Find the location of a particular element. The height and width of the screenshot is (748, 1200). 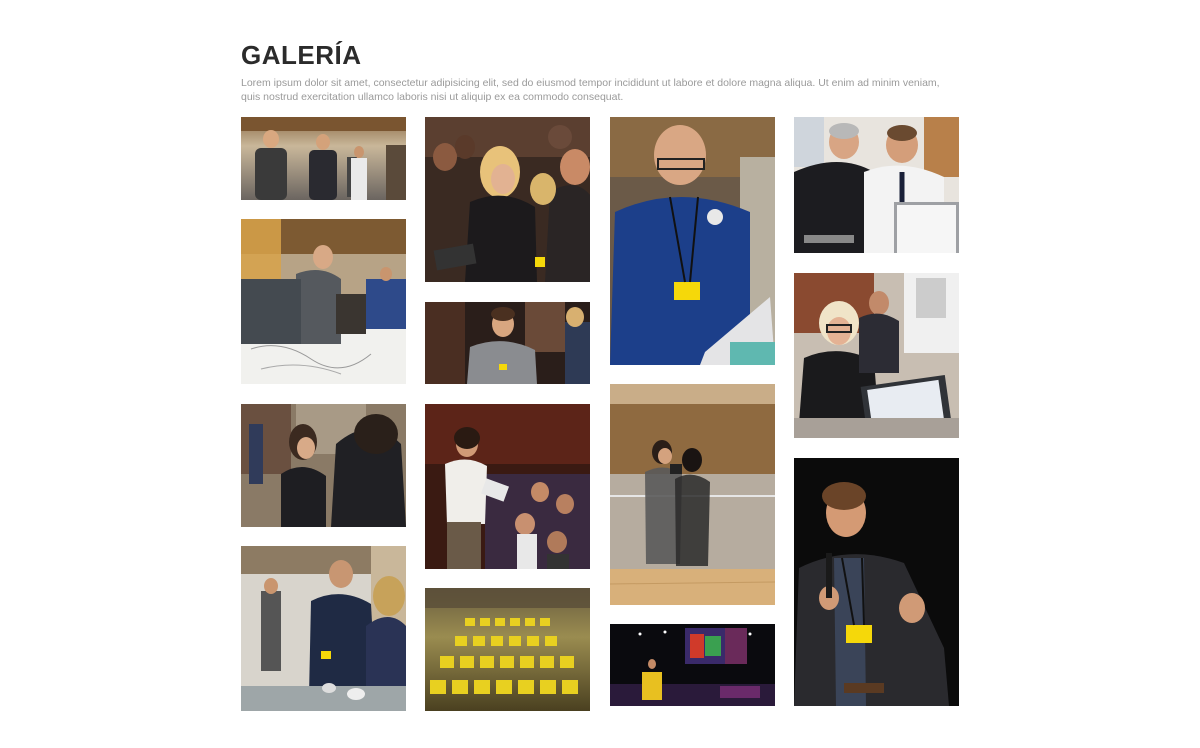

gallery-photo-two-men-laptop is located at coordinates (876, 185).